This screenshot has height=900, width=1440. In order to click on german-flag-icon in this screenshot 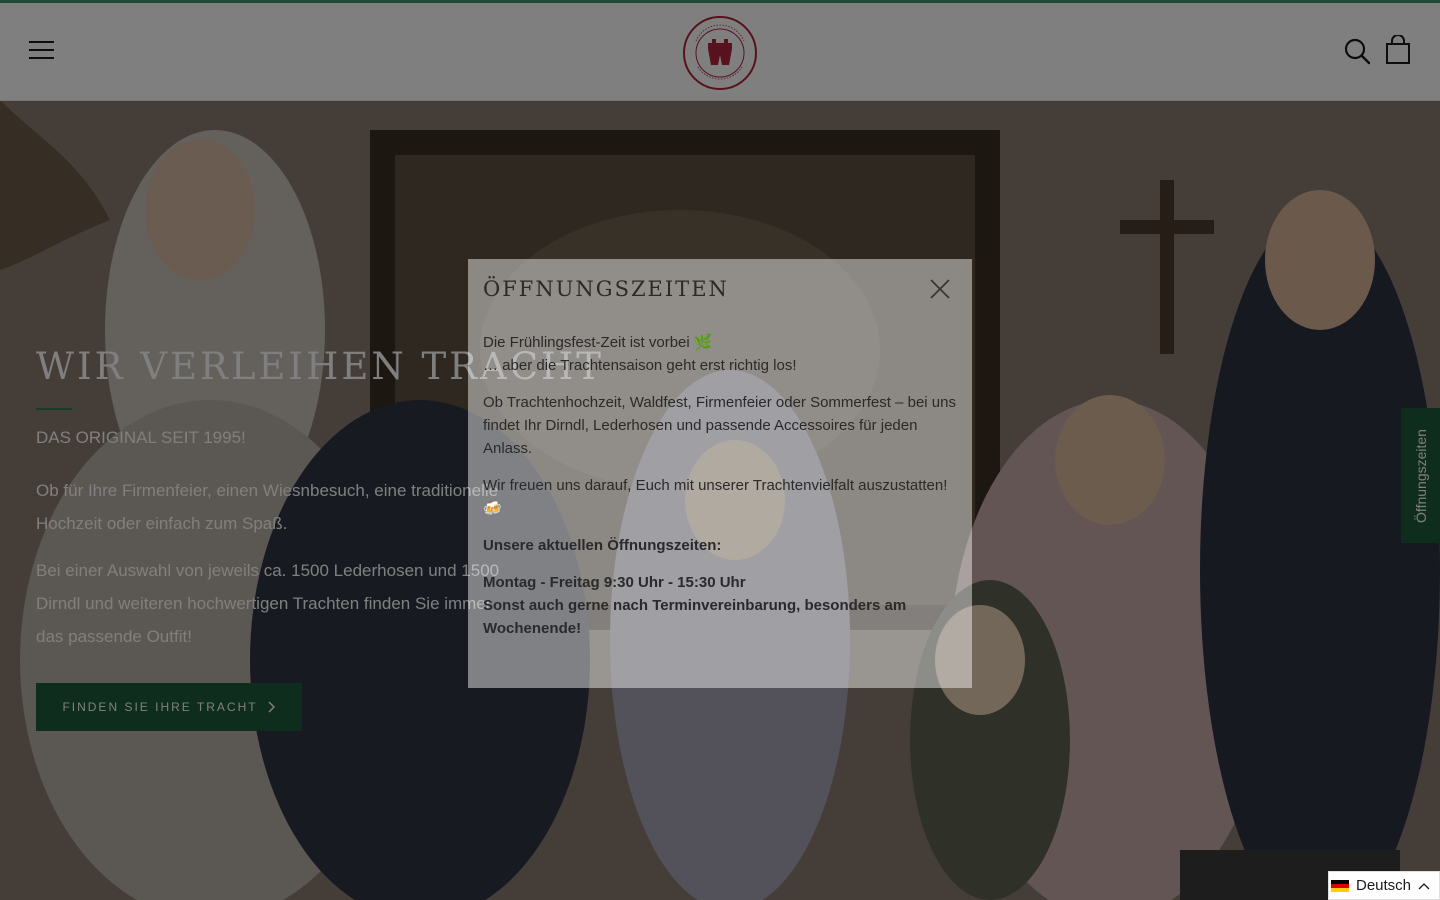, I will do `click(1340, 885)`.